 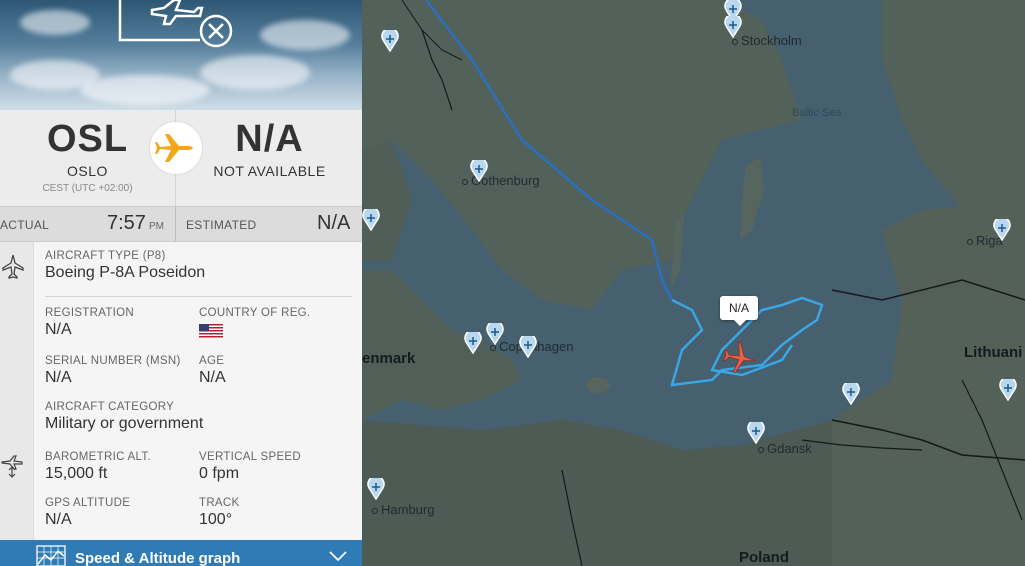 What do you see at coordinates (126, 223) in the screenshot?
I see `actual-time: 7:57` at bounding box center [126, 223].